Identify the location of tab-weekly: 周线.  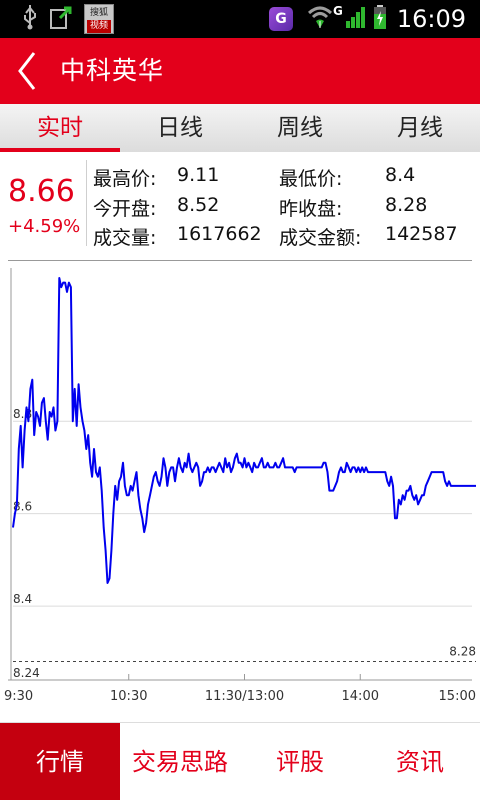
(300, 128).